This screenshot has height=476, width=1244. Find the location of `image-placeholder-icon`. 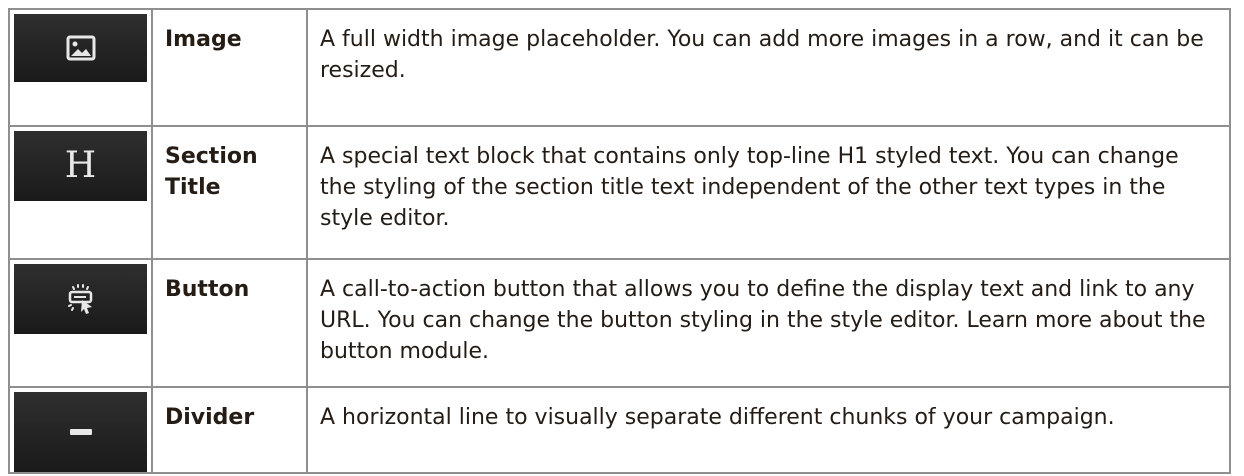

image-placeholder-icon is located at coordinates (80, 48).